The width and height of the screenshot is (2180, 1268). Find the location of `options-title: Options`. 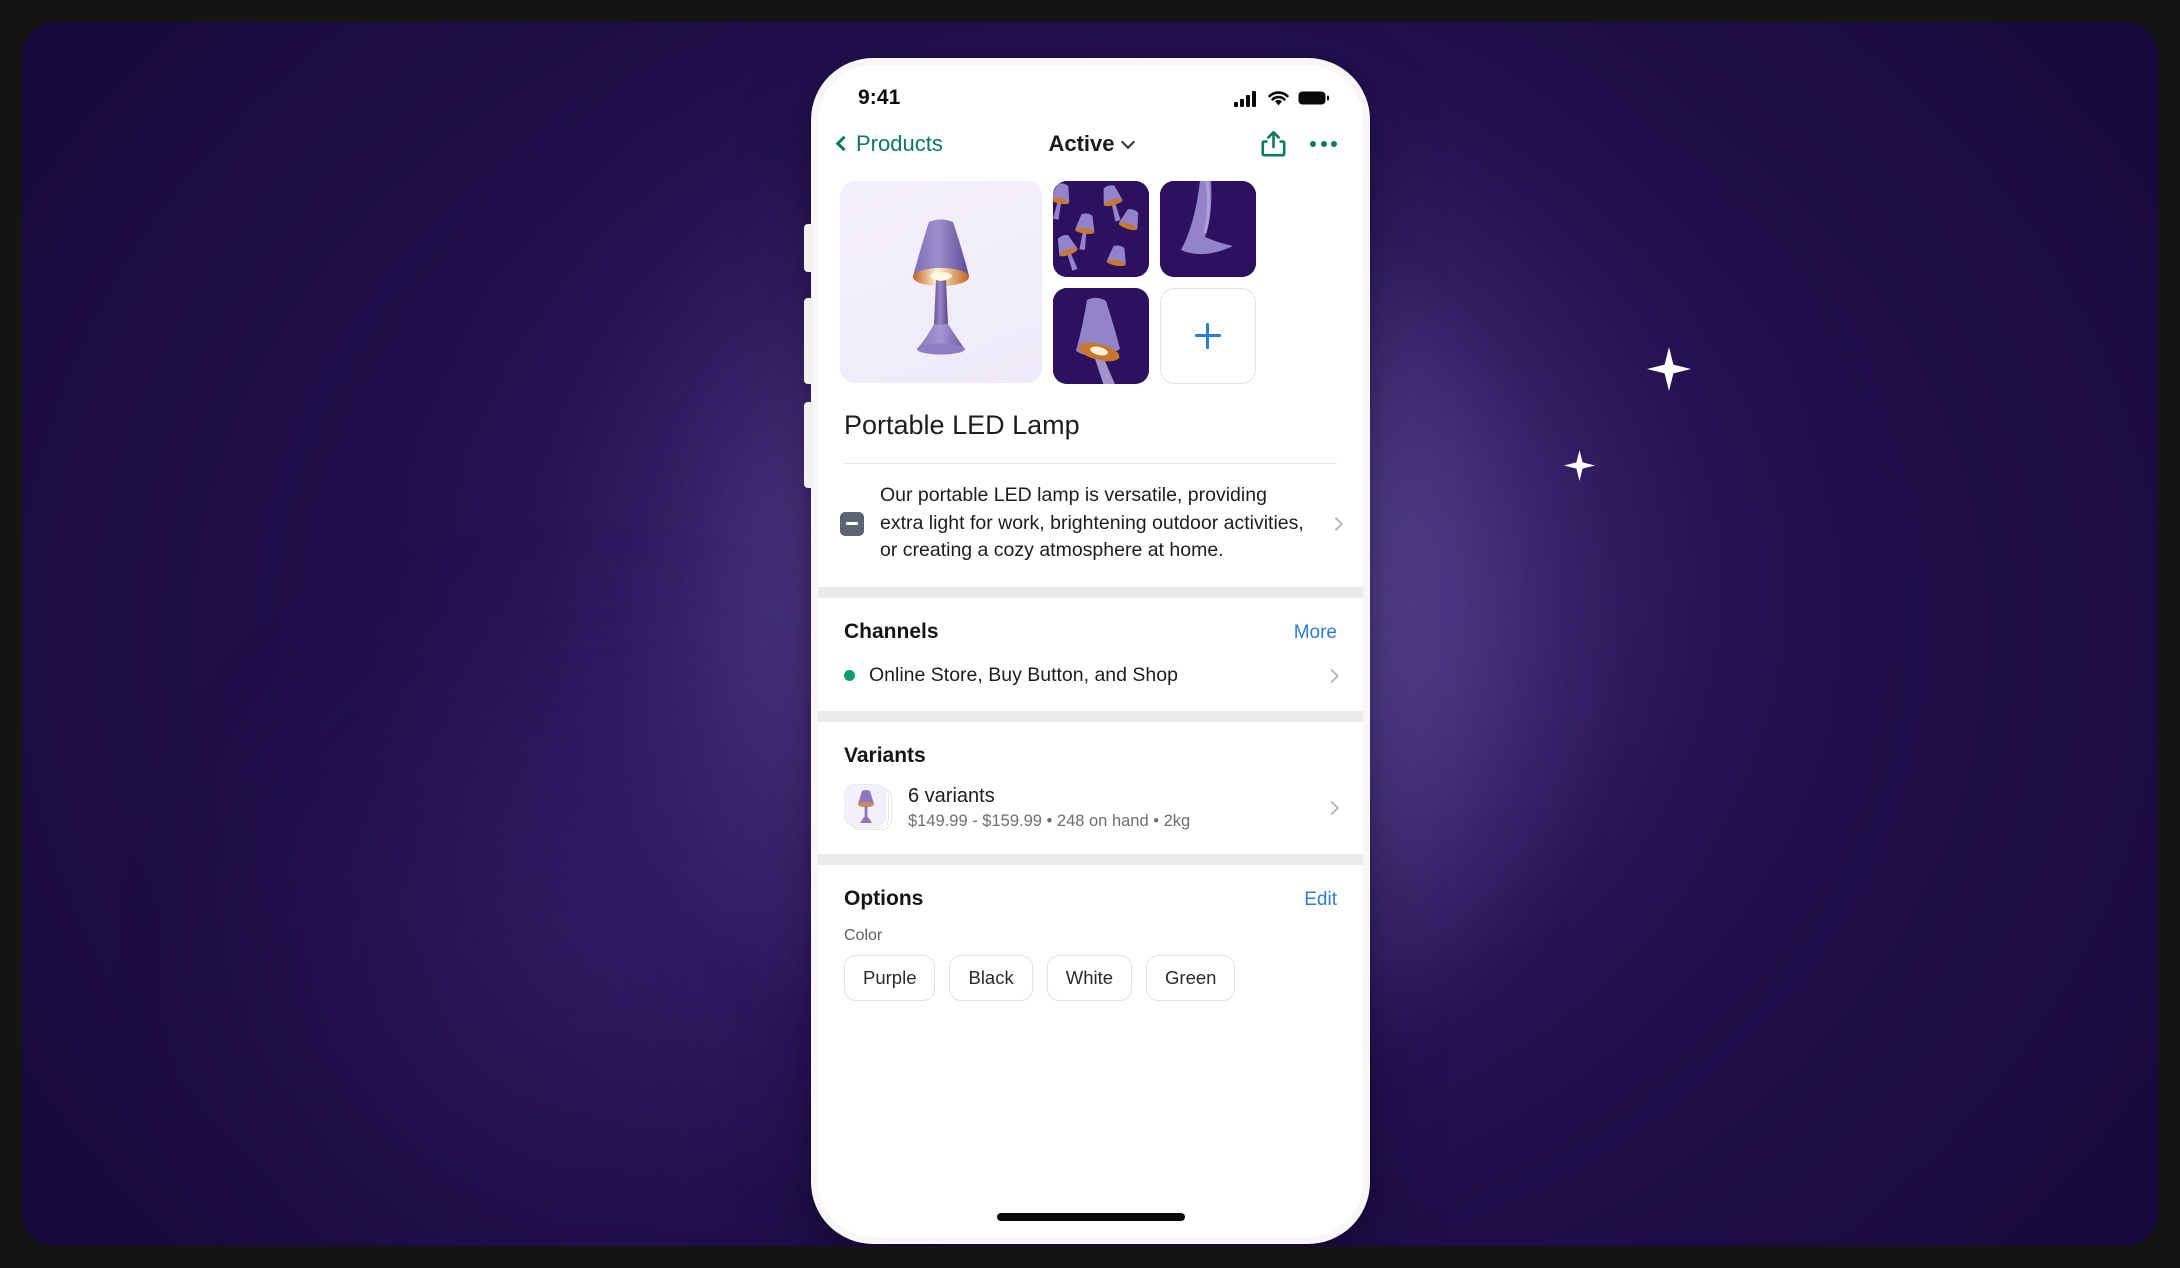

options-title: Options is located at coordinates (884, 899).